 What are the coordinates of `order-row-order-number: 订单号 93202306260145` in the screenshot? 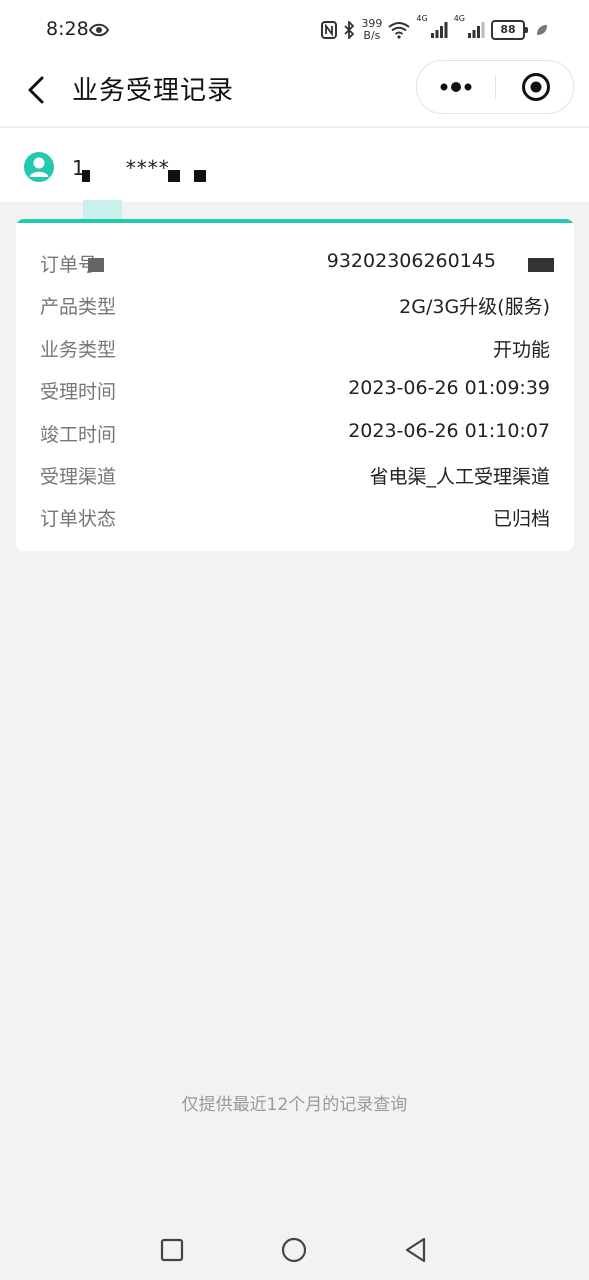 It's located at (297, 265).